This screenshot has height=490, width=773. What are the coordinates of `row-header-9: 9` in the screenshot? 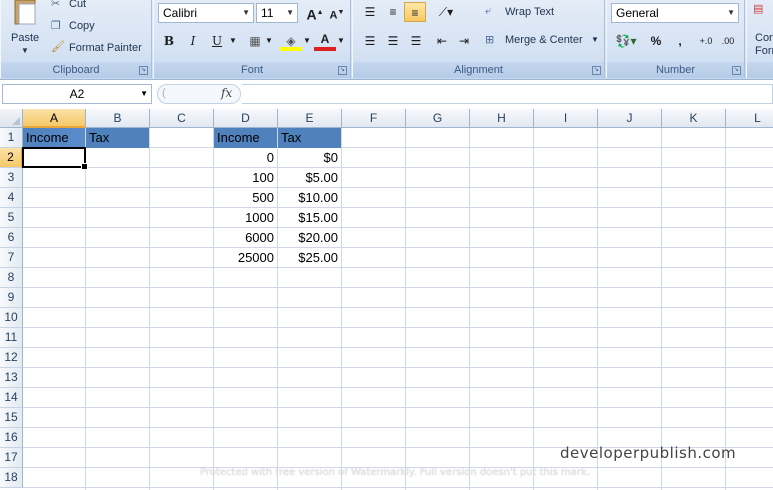 It's located at (11, 298).